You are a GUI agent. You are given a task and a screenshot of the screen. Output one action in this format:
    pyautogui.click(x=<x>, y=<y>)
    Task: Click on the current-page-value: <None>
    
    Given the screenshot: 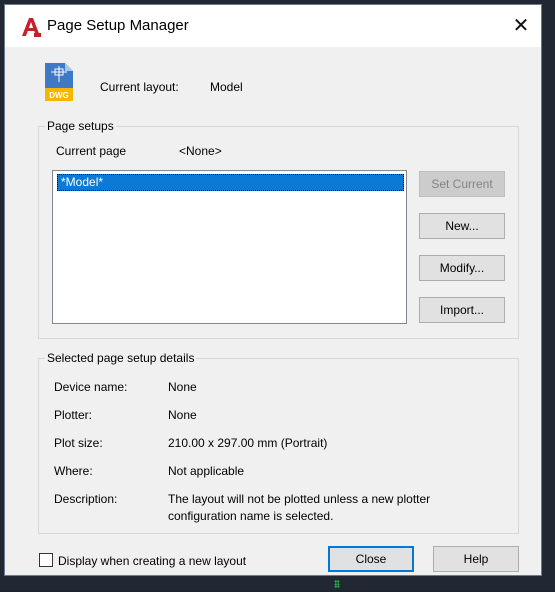 What is the action you would take?
    pyautogui.click(x=200, y=151)
    